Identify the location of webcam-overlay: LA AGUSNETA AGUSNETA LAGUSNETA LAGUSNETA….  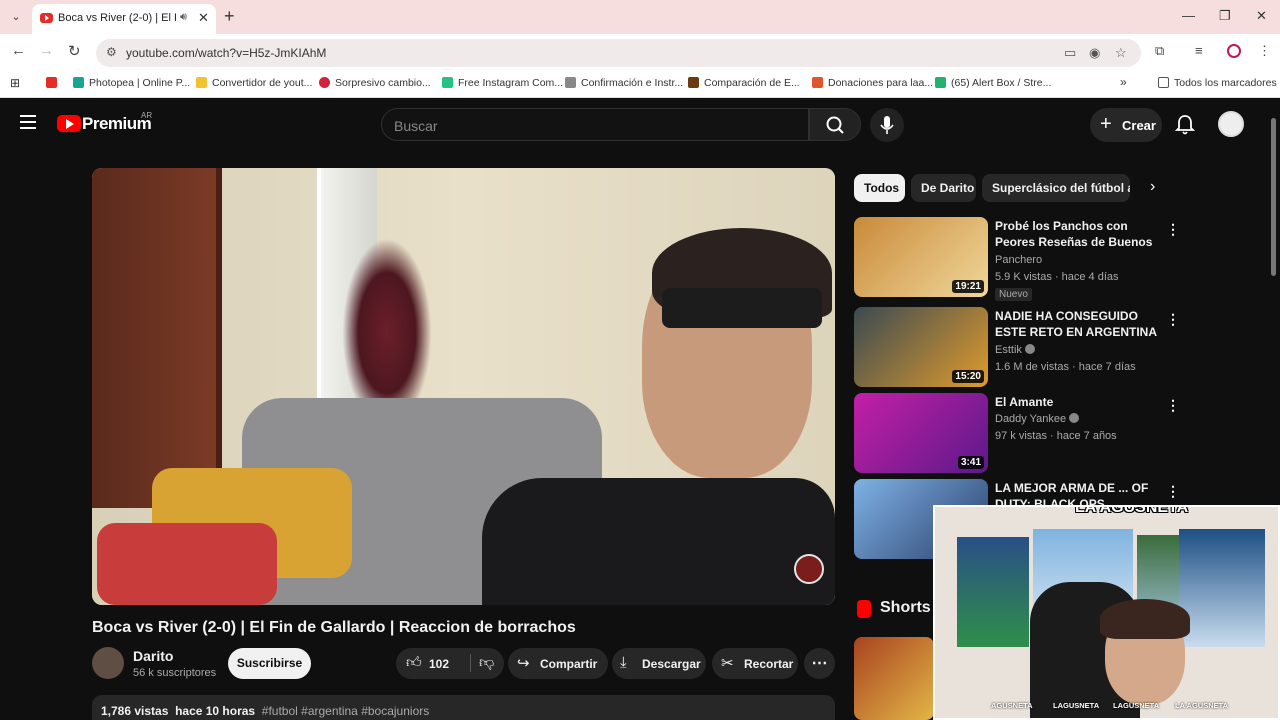
(1106, 612).